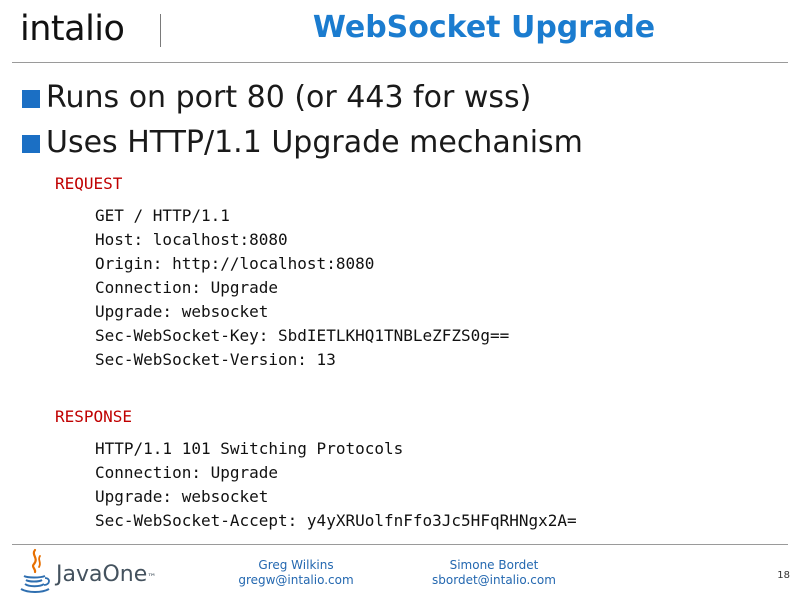  I want to click on author-email: sbordet@intalio.com, so click(494, 580).